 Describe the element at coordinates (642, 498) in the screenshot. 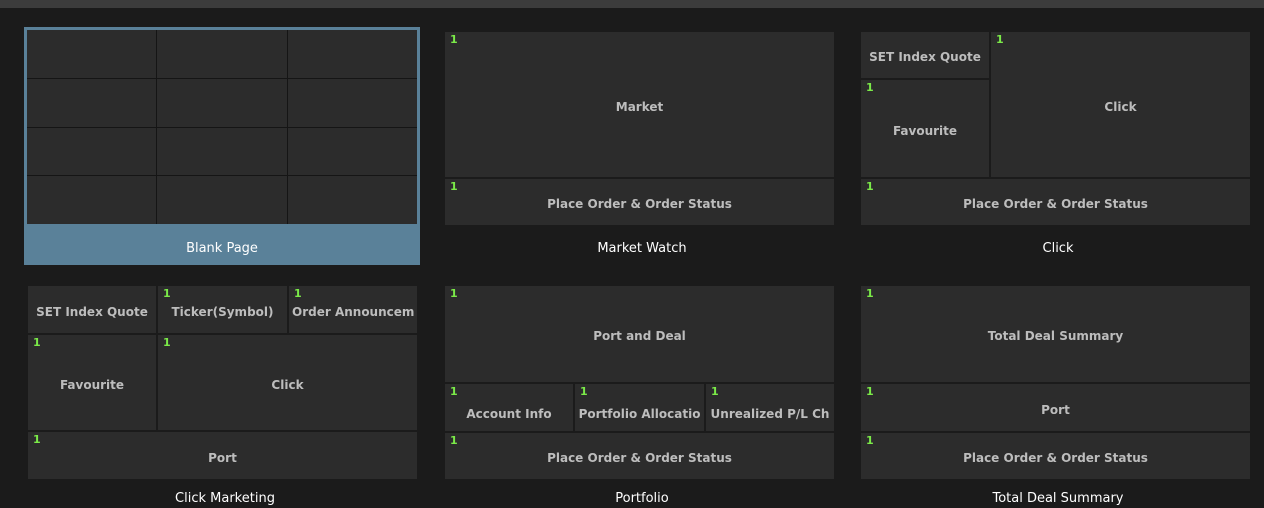

I see `layout-caption: Portfolio` at that location.